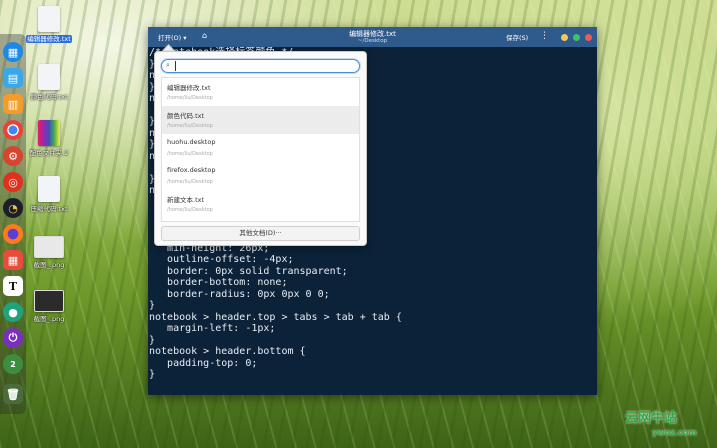 This screenshot has height=448, width=717. Describe the element at coordinates (218, 282) in the screenshot. I see `code-line: border-bottom: none;` at that location.